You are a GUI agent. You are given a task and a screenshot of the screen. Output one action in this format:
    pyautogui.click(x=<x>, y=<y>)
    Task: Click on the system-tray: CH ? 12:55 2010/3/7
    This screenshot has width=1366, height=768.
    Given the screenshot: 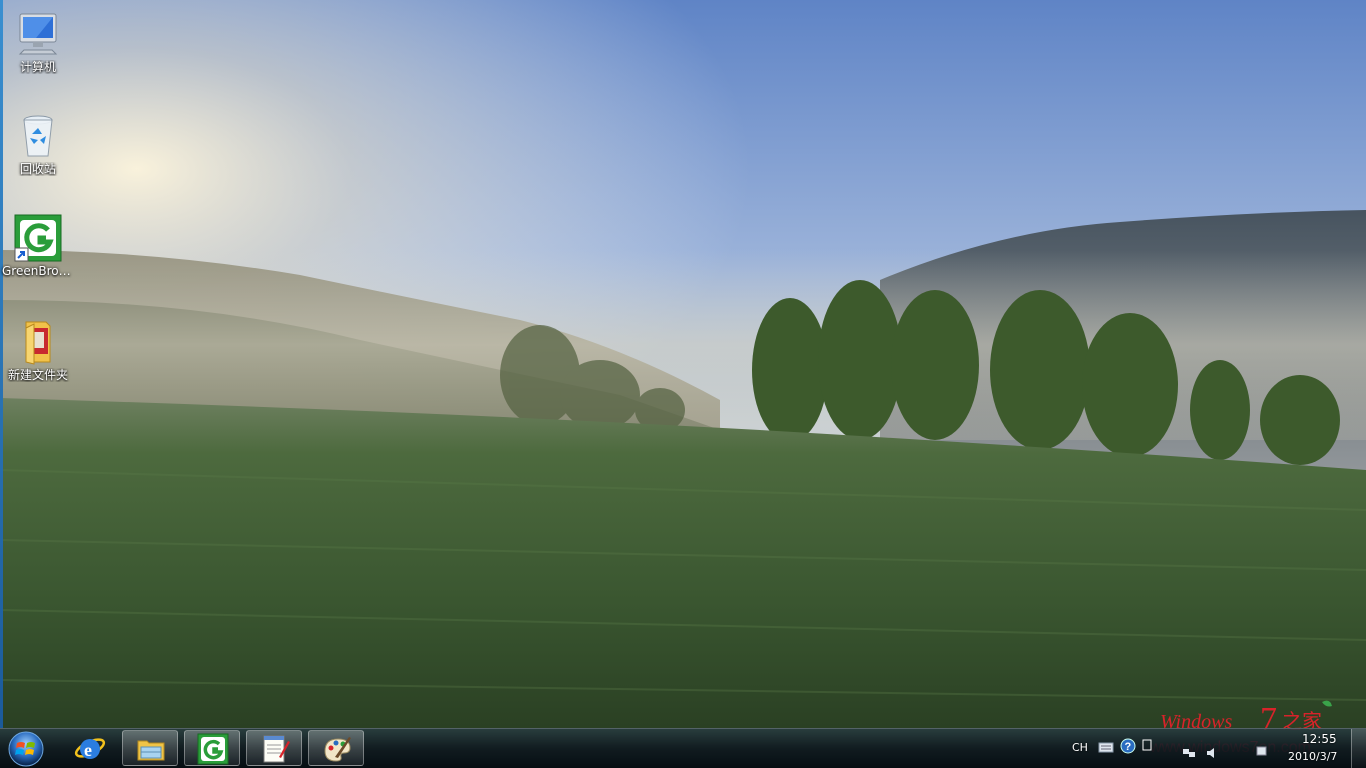 What is the action you would take?
    pyautogui.click(x=1216, y=748)
    